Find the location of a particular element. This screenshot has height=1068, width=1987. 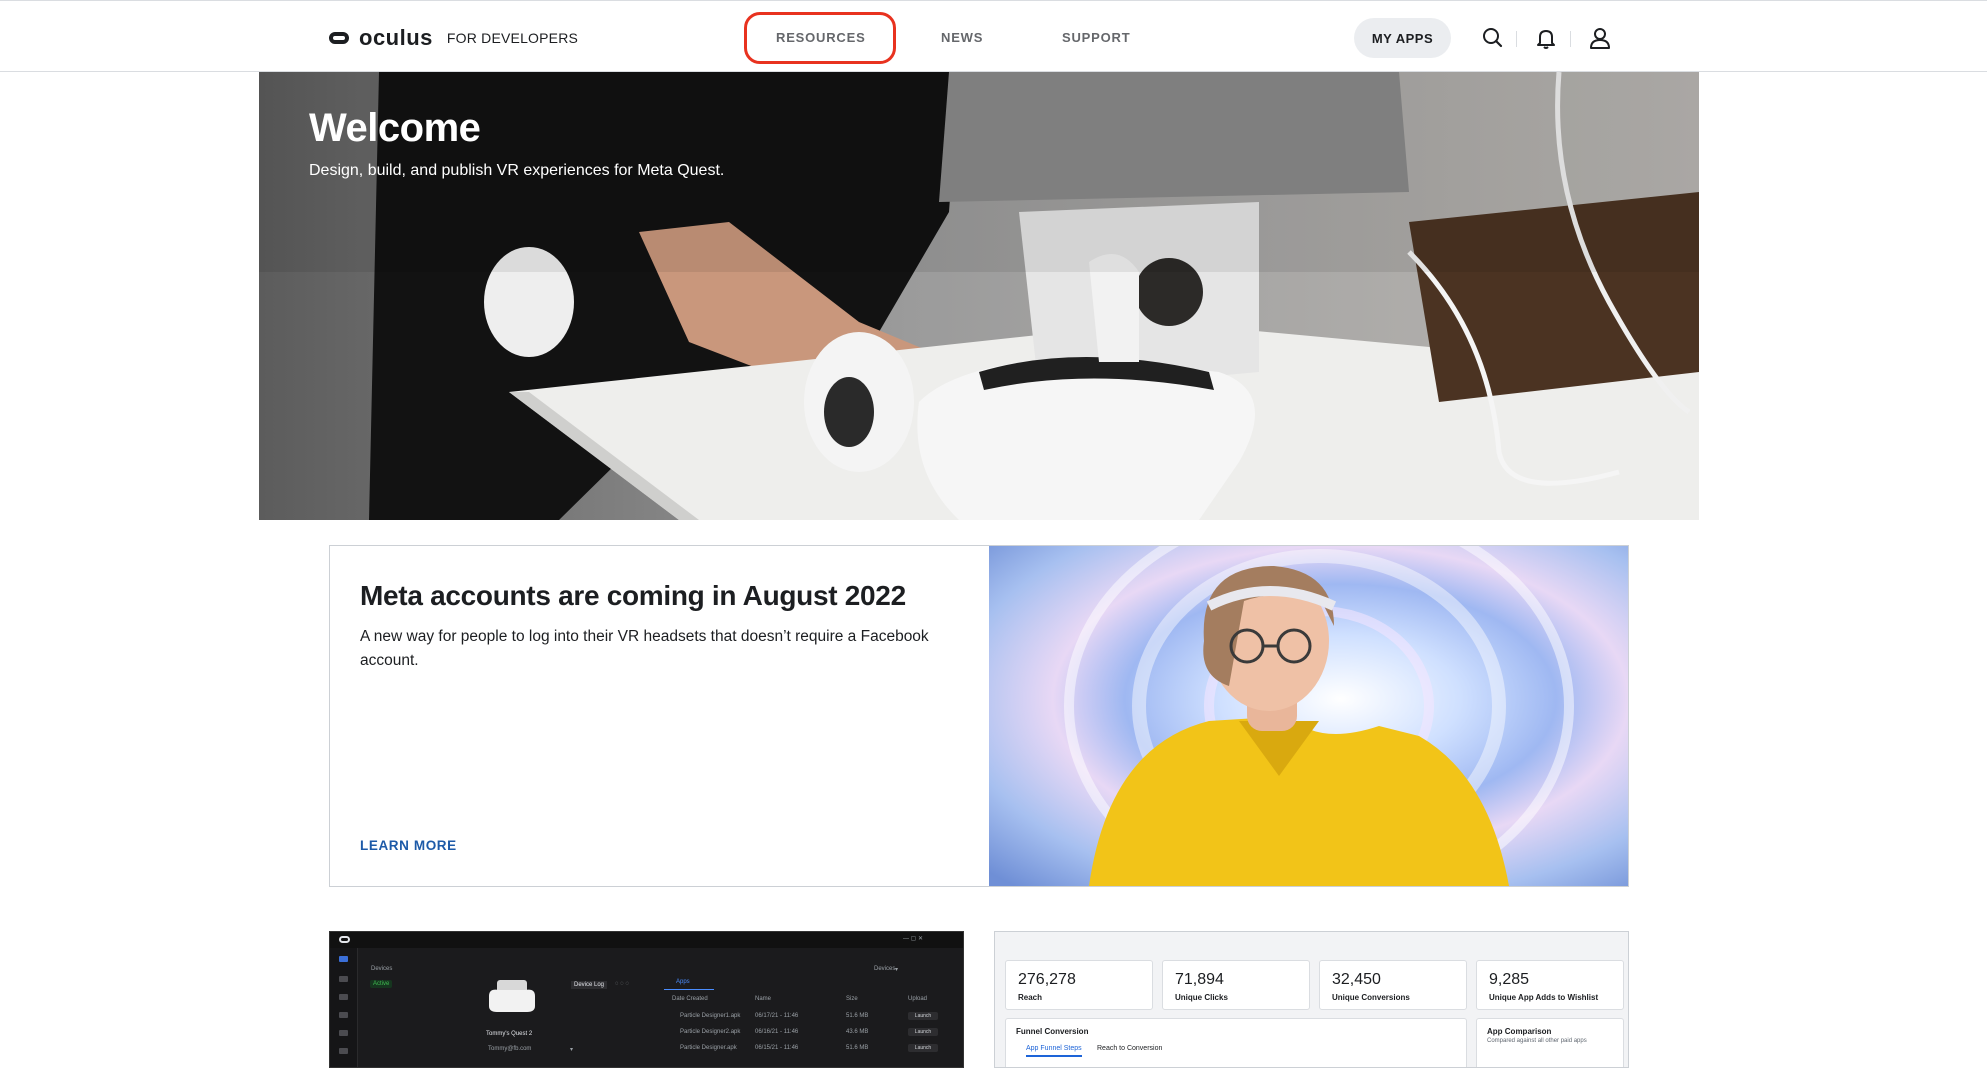

tab-underline is located at coordinates (689, 989).